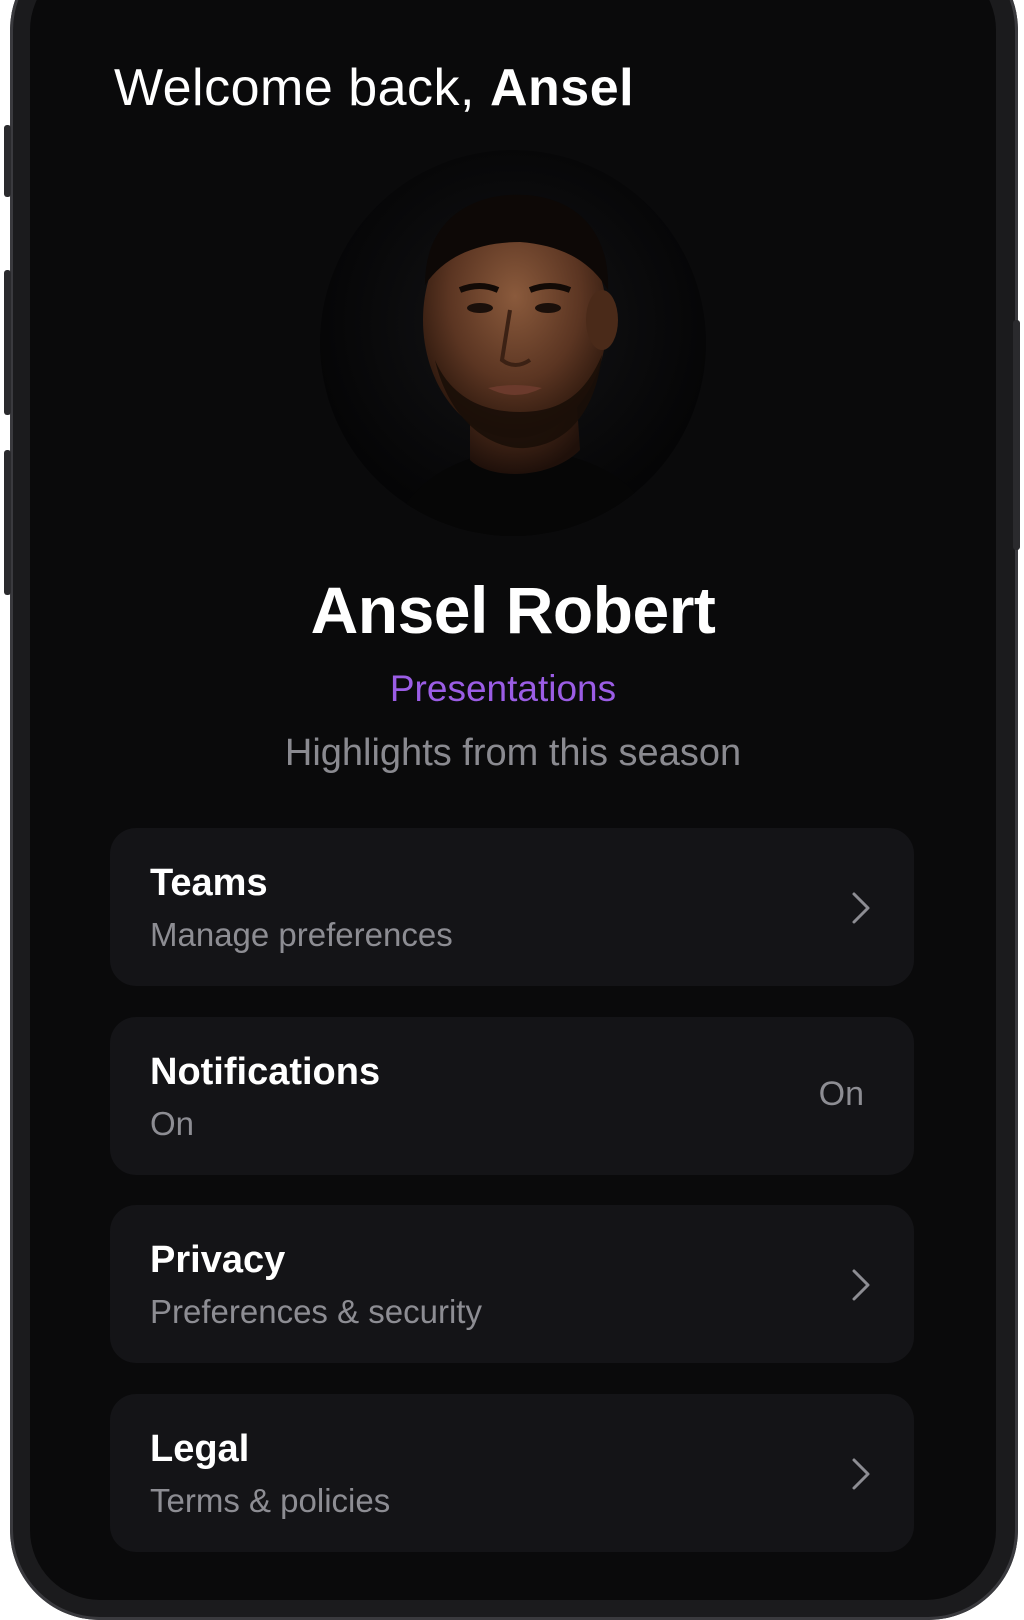  Describe the element at coordinates (512, 1284) in the screenshot. I see `settings-item-privacy: Privacy Preferences & security` at that location.